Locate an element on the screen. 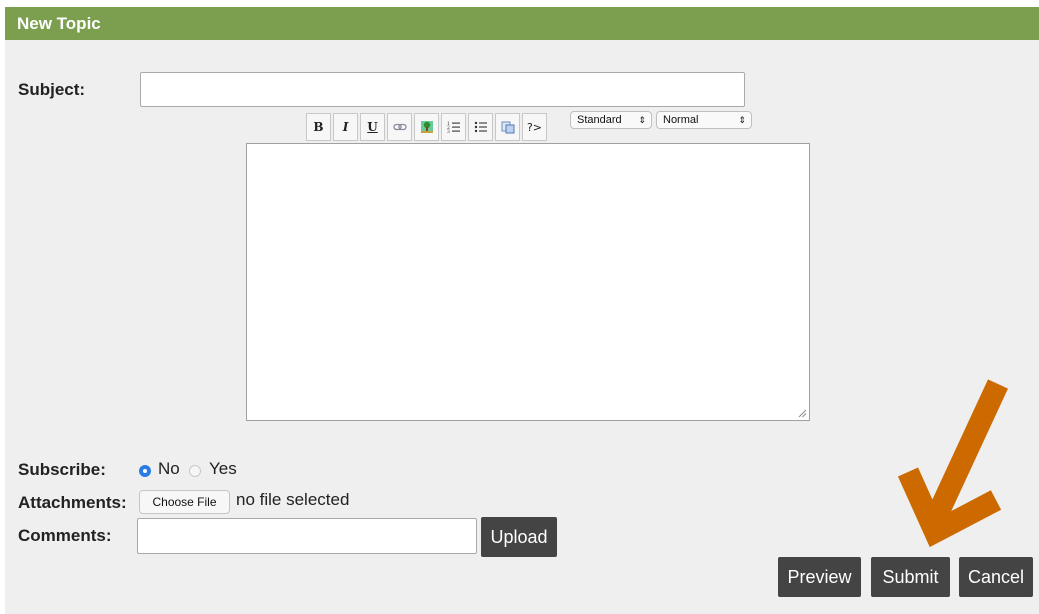 This screenshot has width=1039, height=614. upload-button: Upload is located at coordinates (519, 537).